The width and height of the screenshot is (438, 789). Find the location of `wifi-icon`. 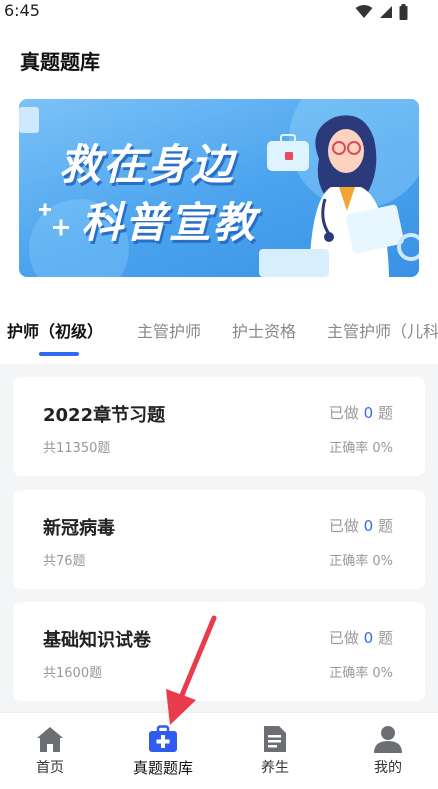

wifi-icon is located at coordinates (364, 11).